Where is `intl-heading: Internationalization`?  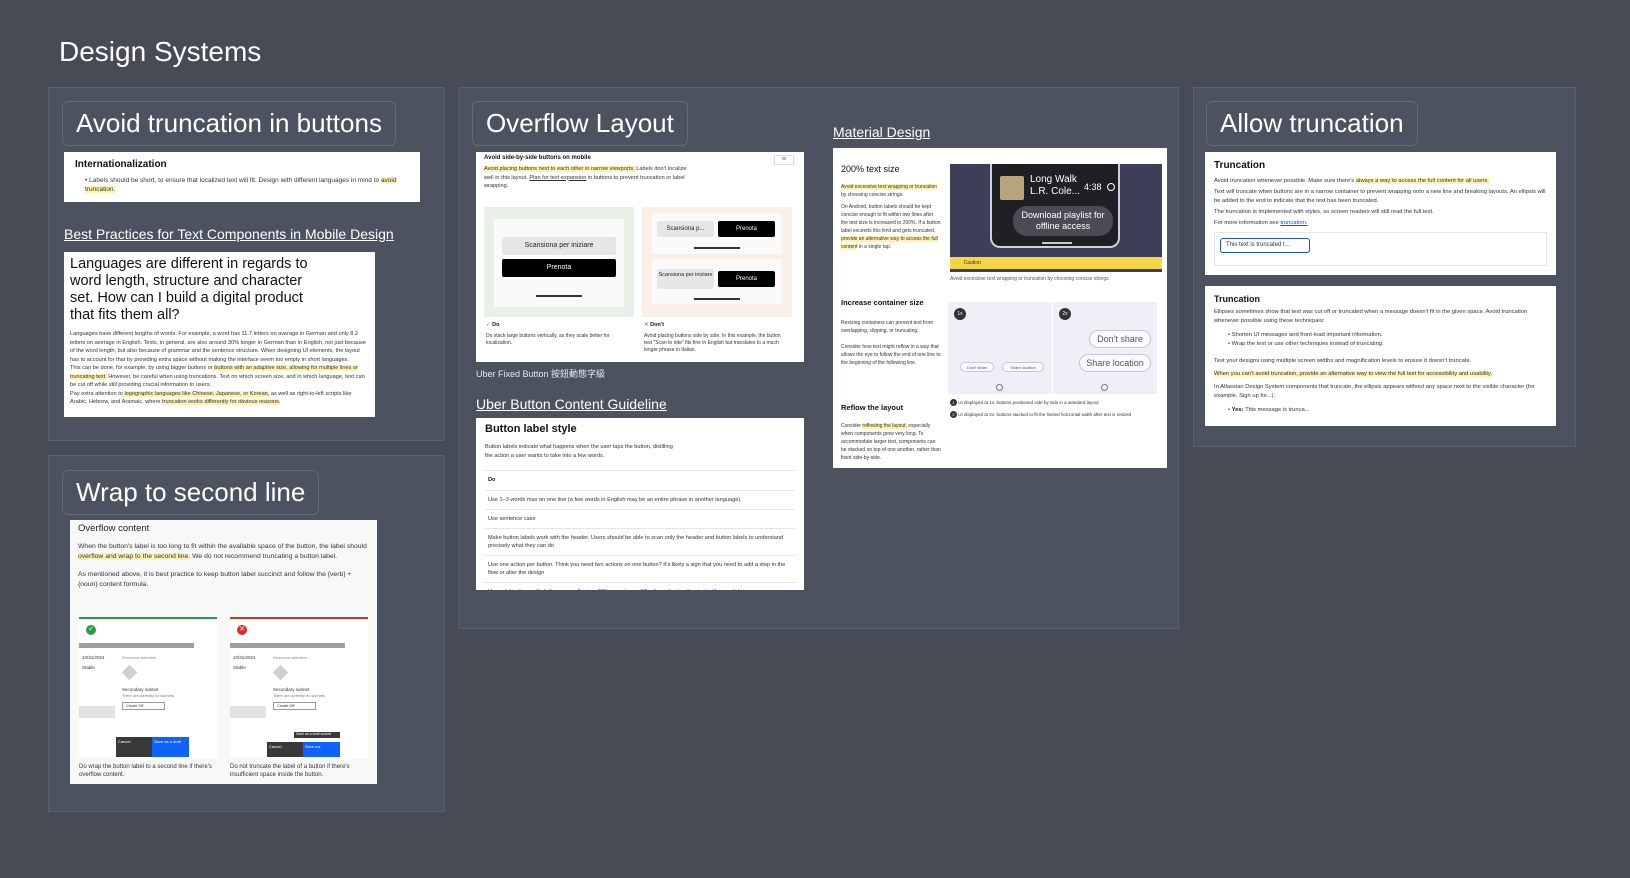
intl-heading: Internationalization is located at coordinates (121, 164).